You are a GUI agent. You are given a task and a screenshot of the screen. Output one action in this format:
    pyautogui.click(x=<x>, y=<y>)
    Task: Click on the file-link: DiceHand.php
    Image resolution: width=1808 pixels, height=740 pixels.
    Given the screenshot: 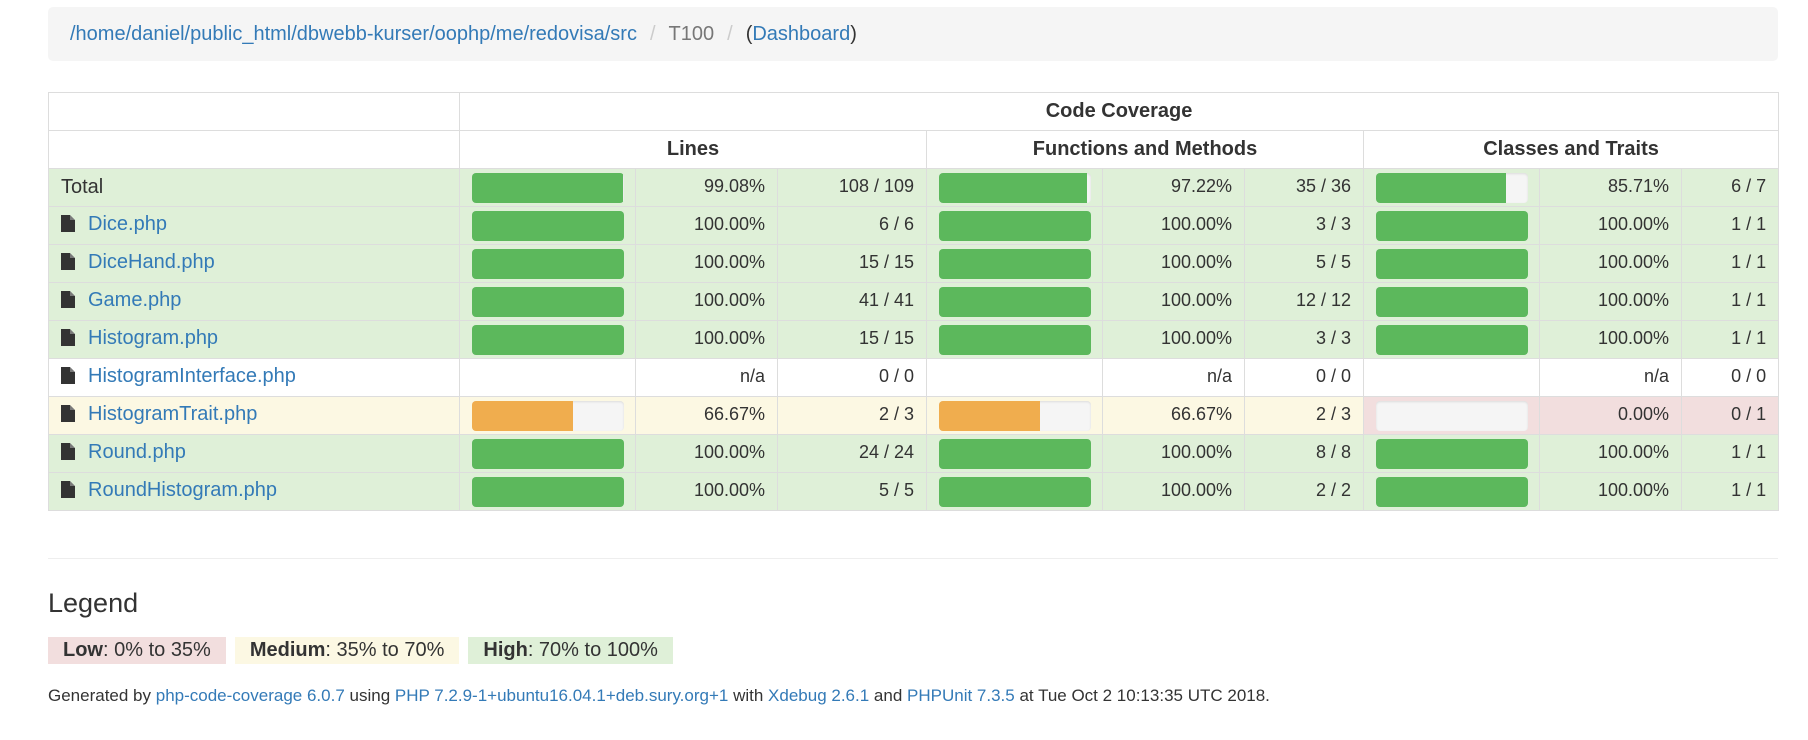 What is the action you would take?
    pyautogui.click(x=151, y=262)
    